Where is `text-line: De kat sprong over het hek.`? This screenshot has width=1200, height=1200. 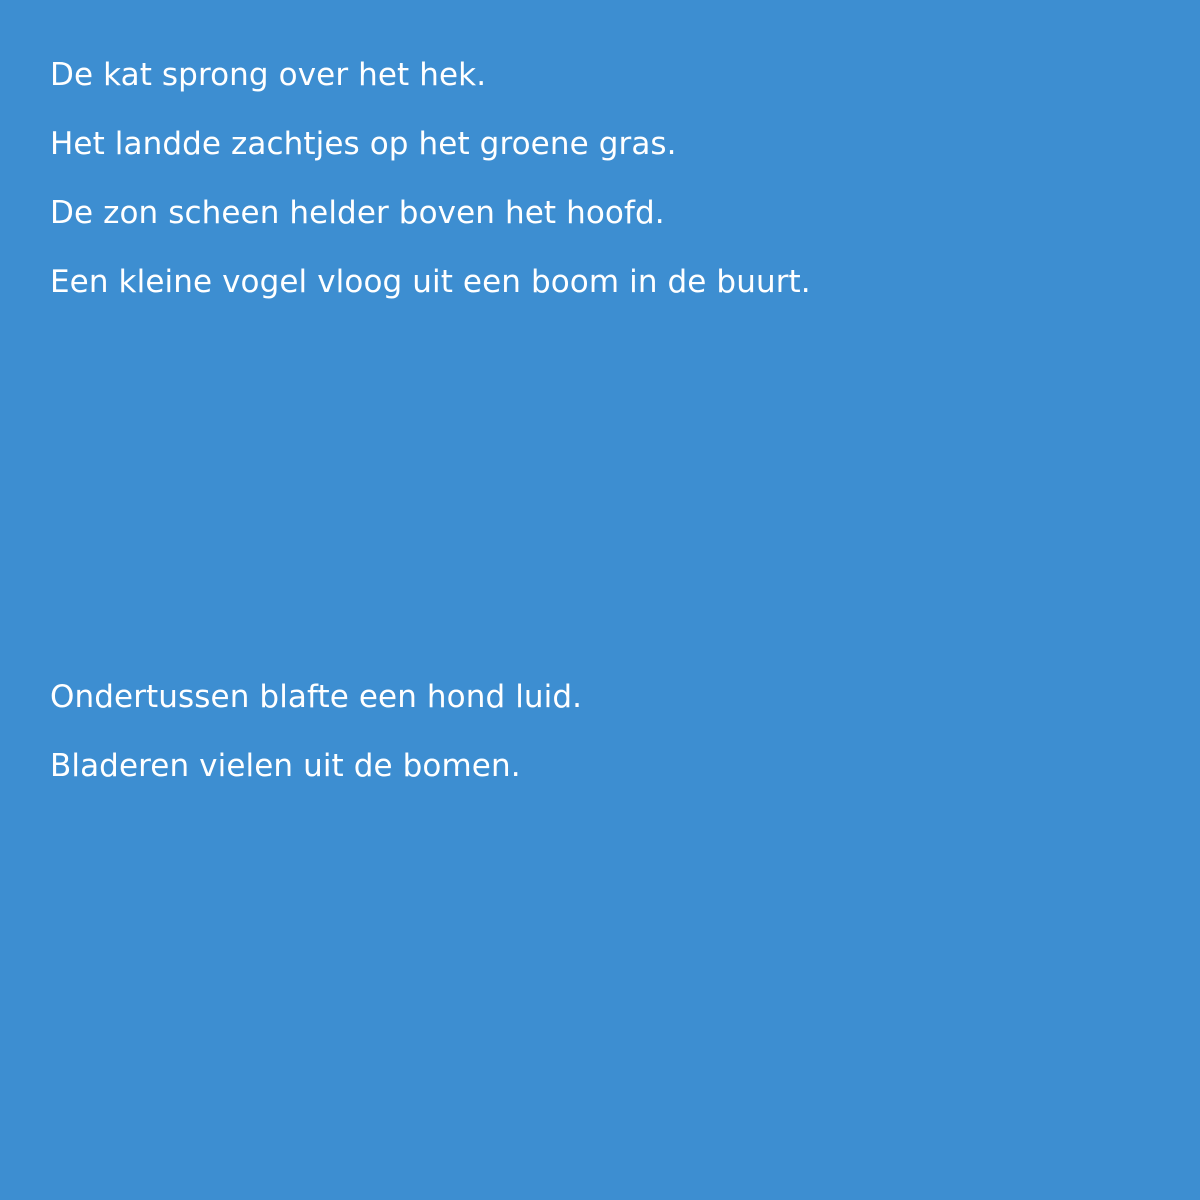
text-line: De kat sprong over het hek. is located at coordinates (268, 75).